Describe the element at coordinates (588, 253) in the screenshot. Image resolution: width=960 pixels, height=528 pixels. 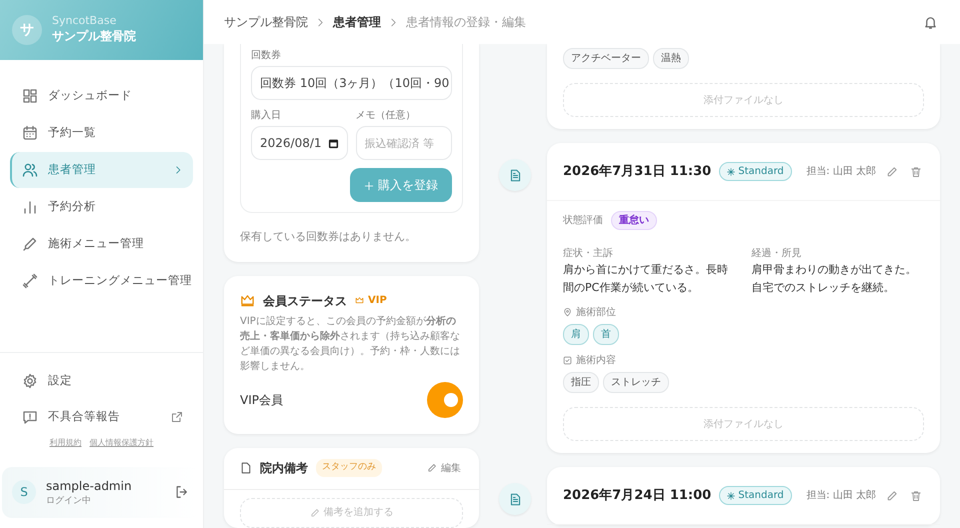
I see `field-label: 症状・主訴` at that location.